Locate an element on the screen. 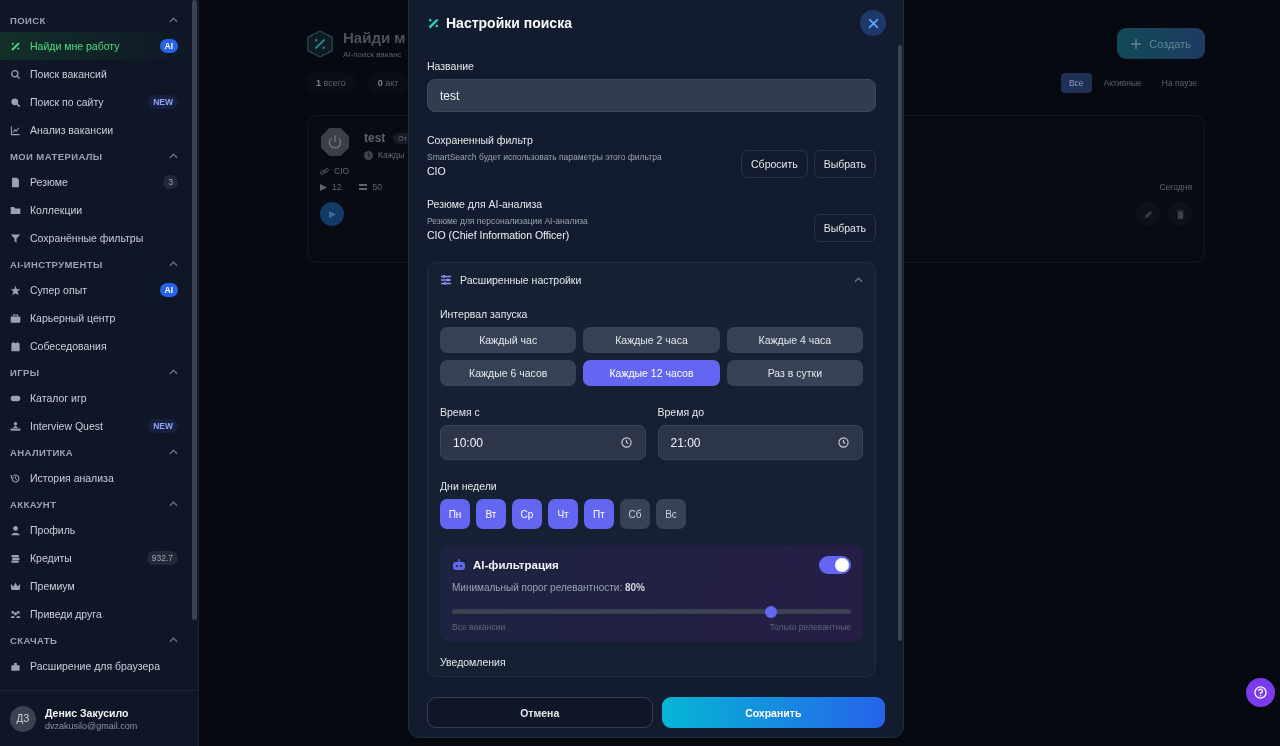  stat-chip: 1 всего is located at coordinates (331, 83).